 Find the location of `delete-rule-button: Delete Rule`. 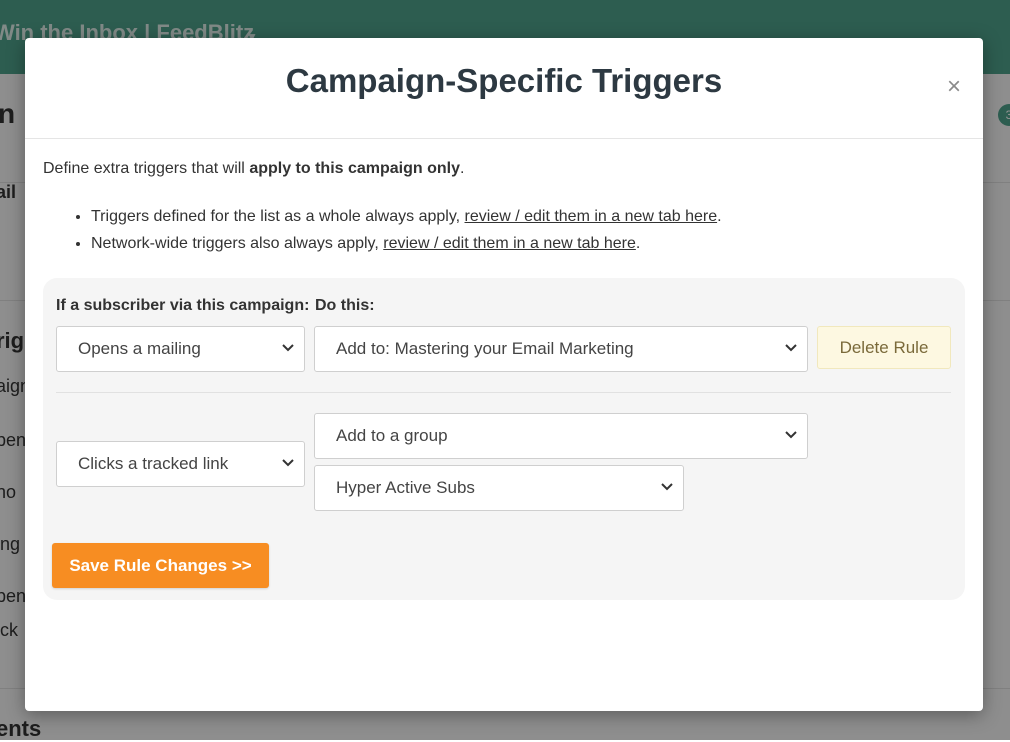

delete-rule-button: Delete Rule is located at coordinates (884, 347).